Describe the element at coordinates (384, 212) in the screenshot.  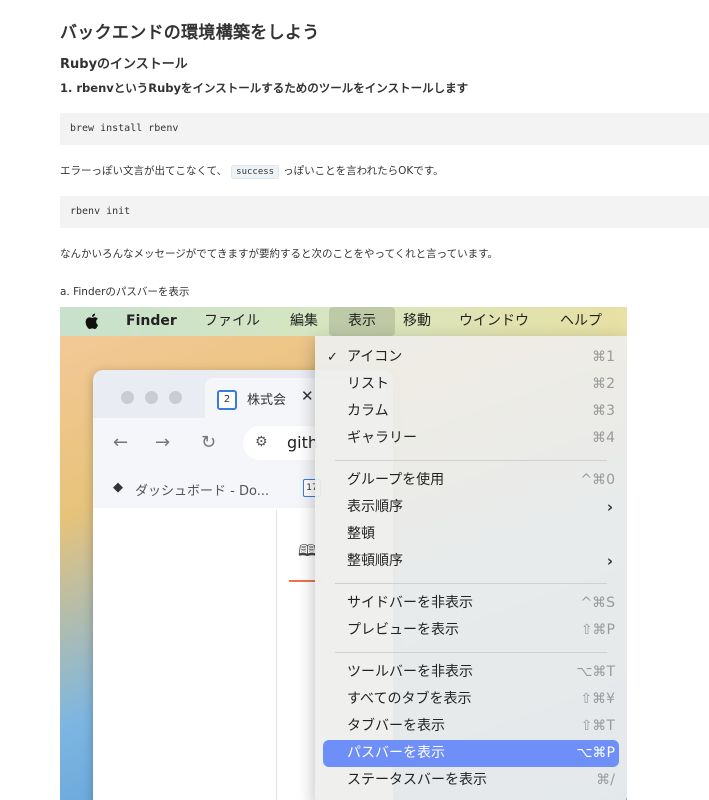
I see `code-block-init: rbenv init` at that location.